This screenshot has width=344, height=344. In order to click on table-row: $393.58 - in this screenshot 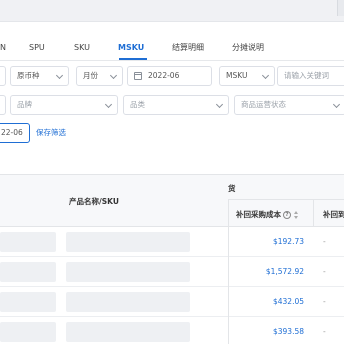, I will do `click(172, 330)`.